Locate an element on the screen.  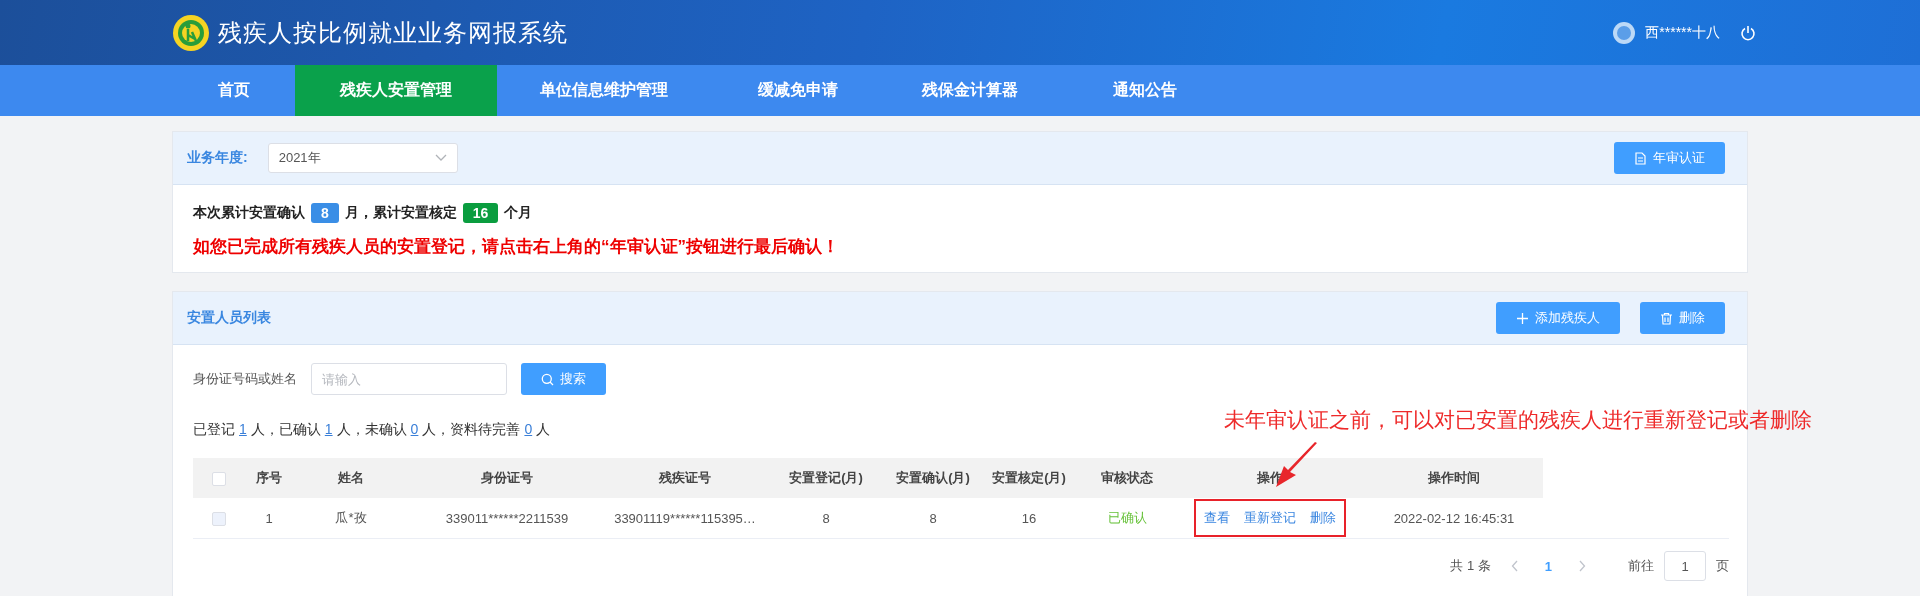
confirmed-count: 8 is located at coordinates (325, 213).